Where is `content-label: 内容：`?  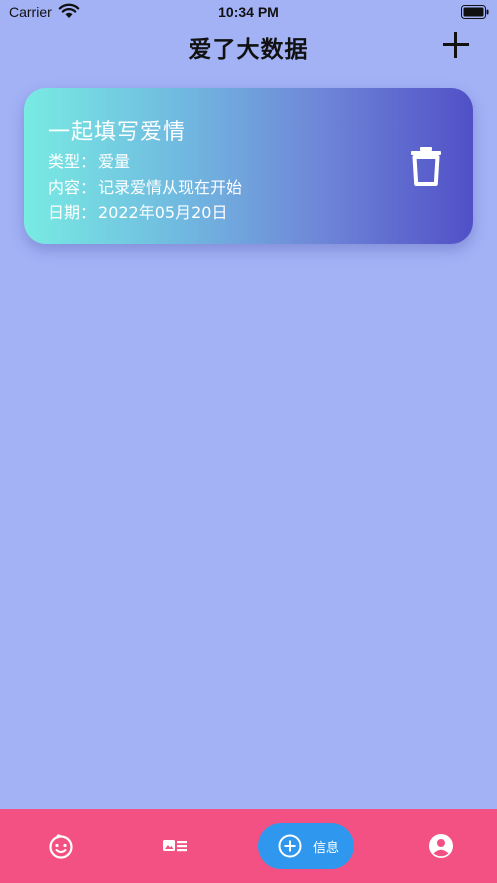
content-label: 内容： is located at coordinates (72, 187).